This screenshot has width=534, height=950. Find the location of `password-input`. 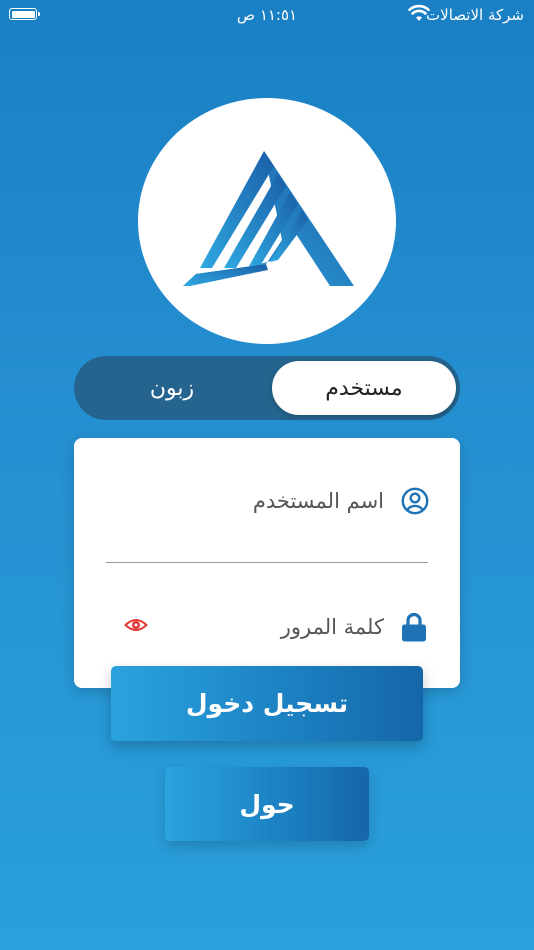

password-input is located at coordinates (284, 627).